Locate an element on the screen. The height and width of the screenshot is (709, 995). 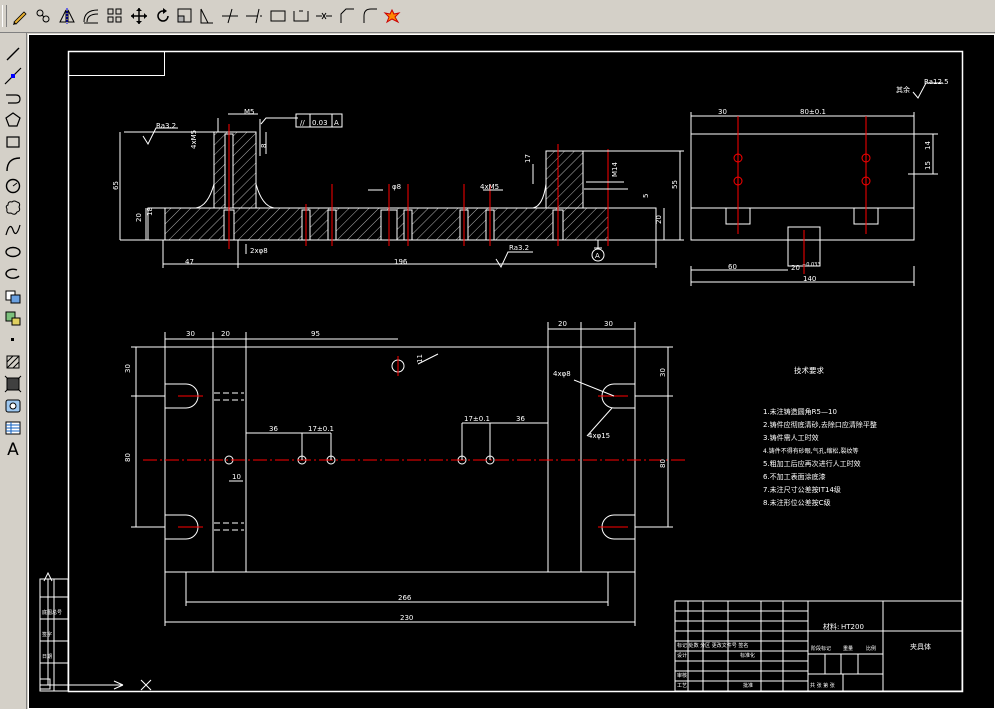
arc-icon is located at coordinates (13, 164).